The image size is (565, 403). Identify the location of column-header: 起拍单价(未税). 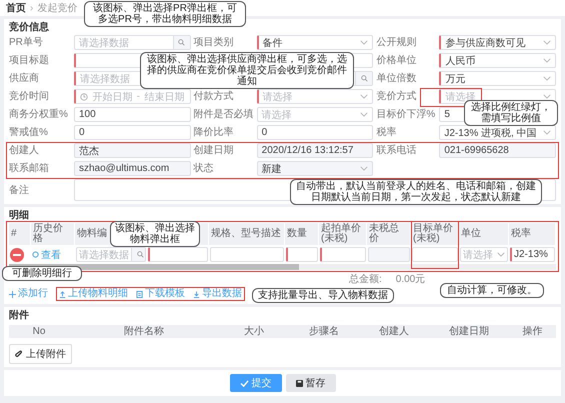
(343, 234).